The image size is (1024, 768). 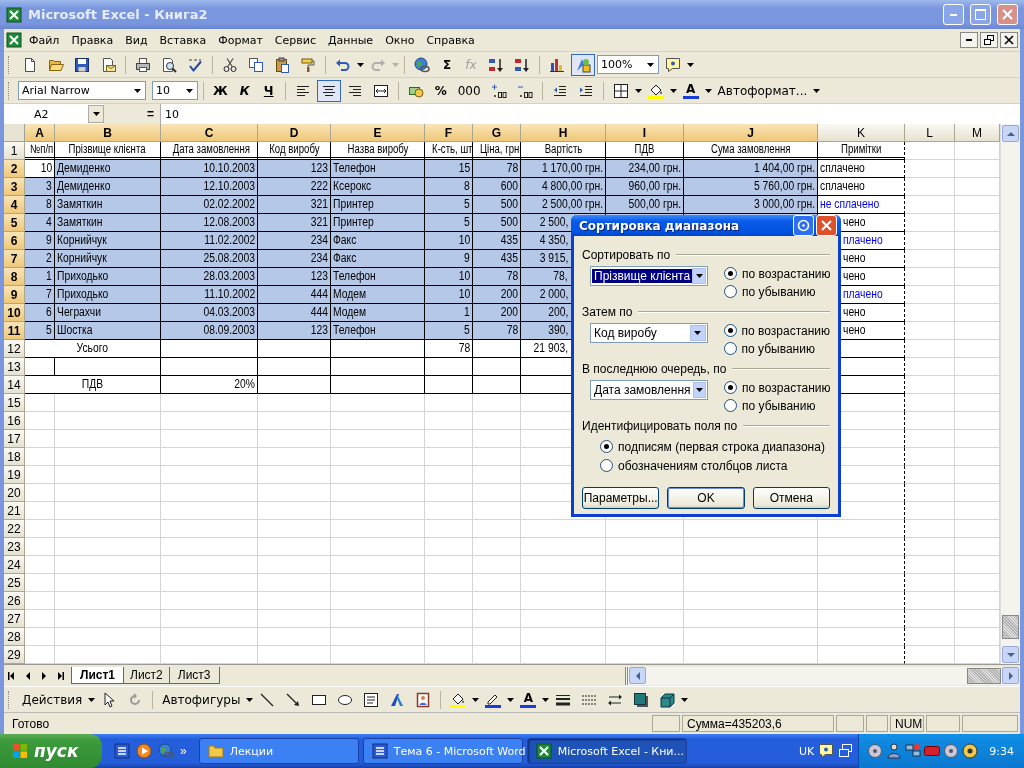 What do you see at coordinates (350, 40) in the screenshot?
I see `menu-item: Данные` at bounding box center [350, 40].